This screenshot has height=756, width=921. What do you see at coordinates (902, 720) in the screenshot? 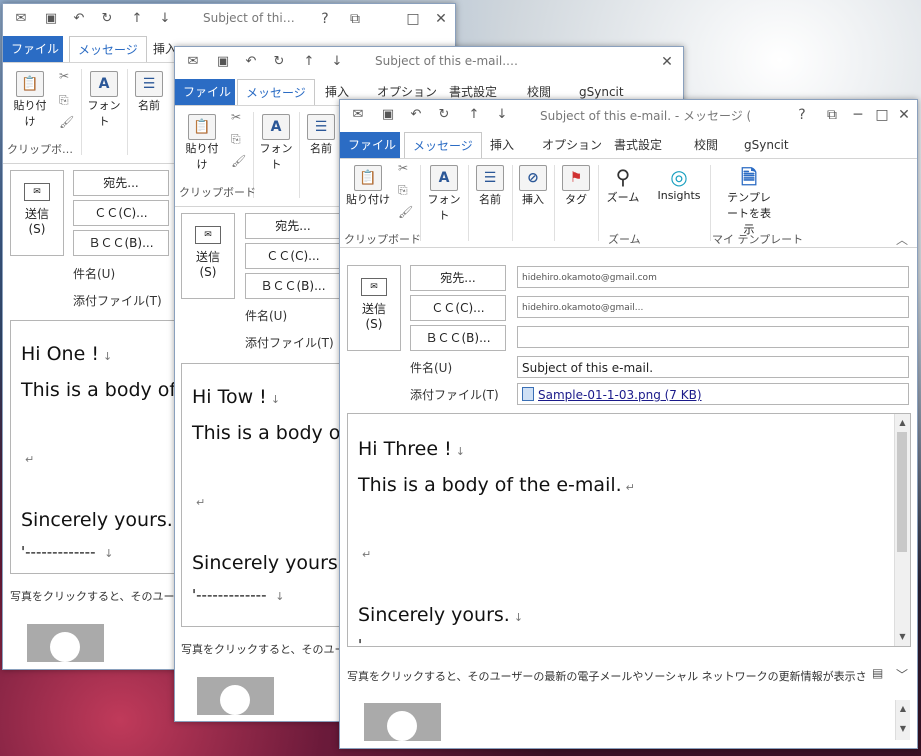
I see `people-scrollbar: ▲ ▼` at bounding box center [902, 720].